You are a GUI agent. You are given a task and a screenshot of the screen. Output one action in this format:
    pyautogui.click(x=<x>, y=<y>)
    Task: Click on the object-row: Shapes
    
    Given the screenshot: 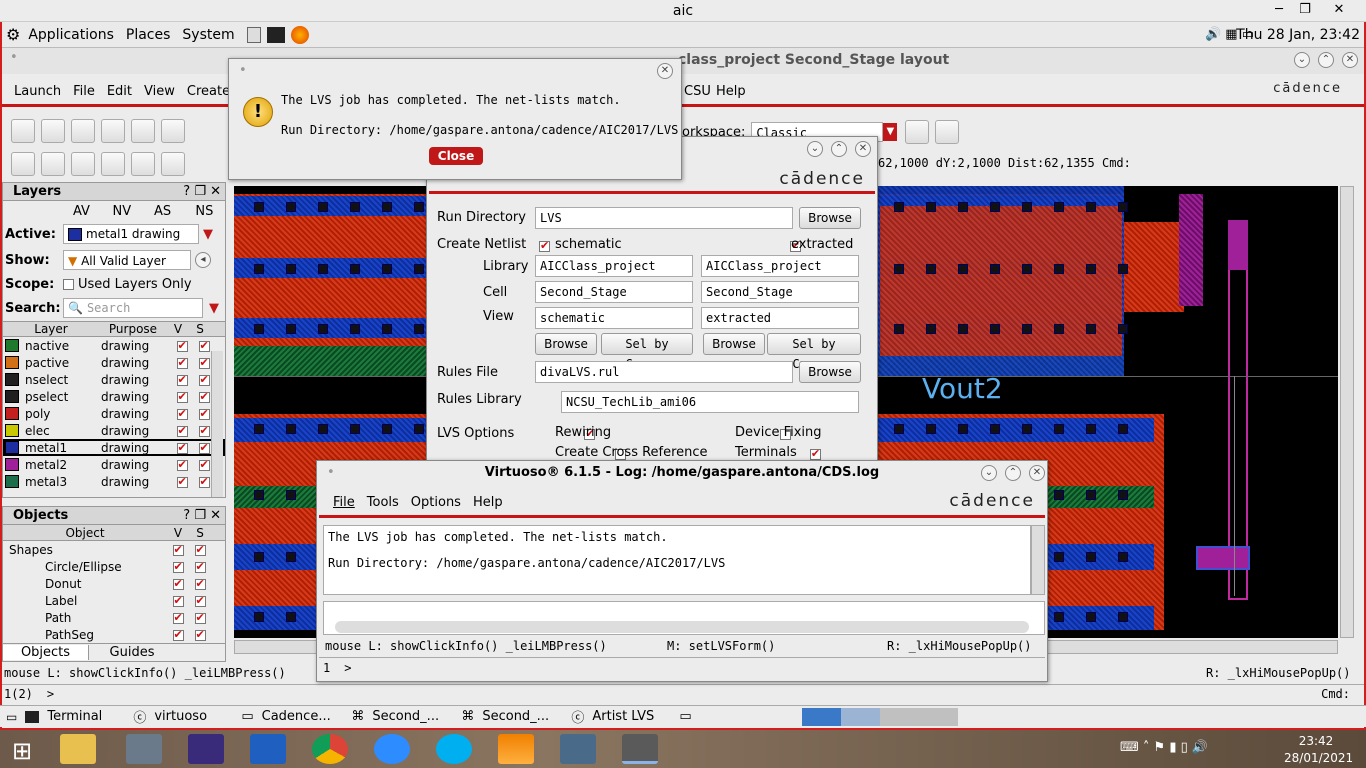 What is the action you would take?
    pyautogui.click(x=114, y=549)
    